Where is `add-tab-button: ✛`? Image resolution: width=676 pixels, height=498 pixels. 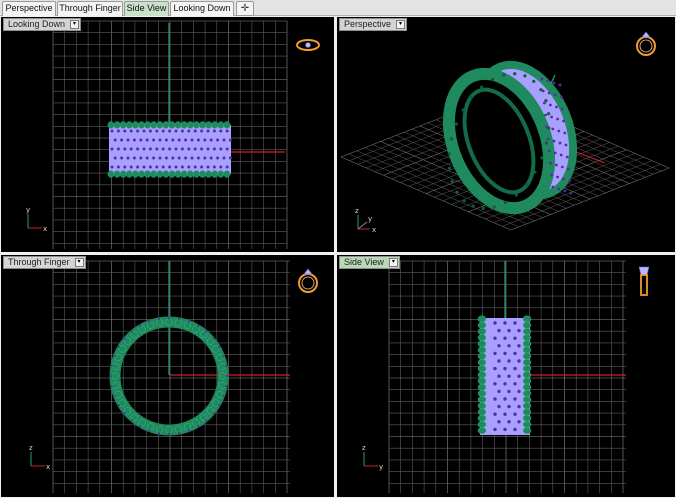
add-tab-button: ✛ is located at coordinates (245, 8).